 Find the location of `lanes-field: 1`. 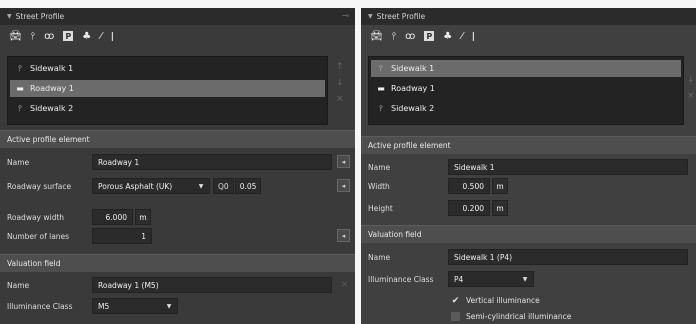

lanes-field: 1 is located at coordinates (122, 236).